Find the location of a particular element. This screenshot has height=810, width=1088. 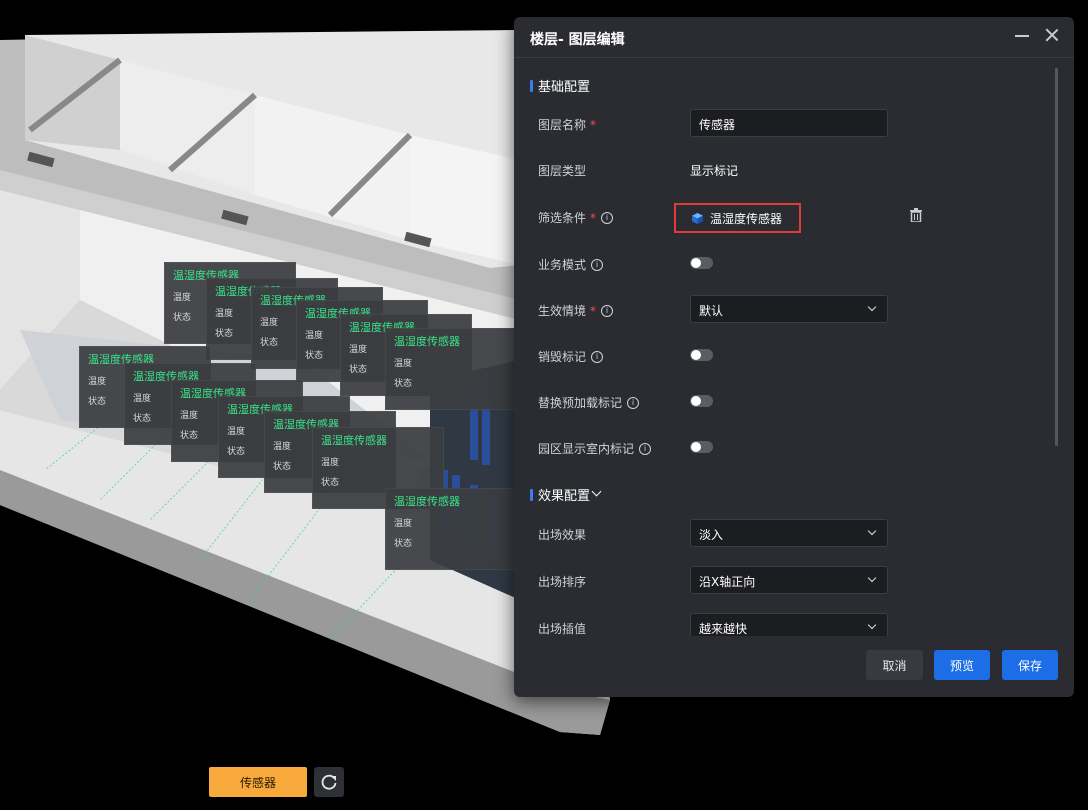

indoor-label-text: 园区显示室内标记 is located at coordinates (586, 449).